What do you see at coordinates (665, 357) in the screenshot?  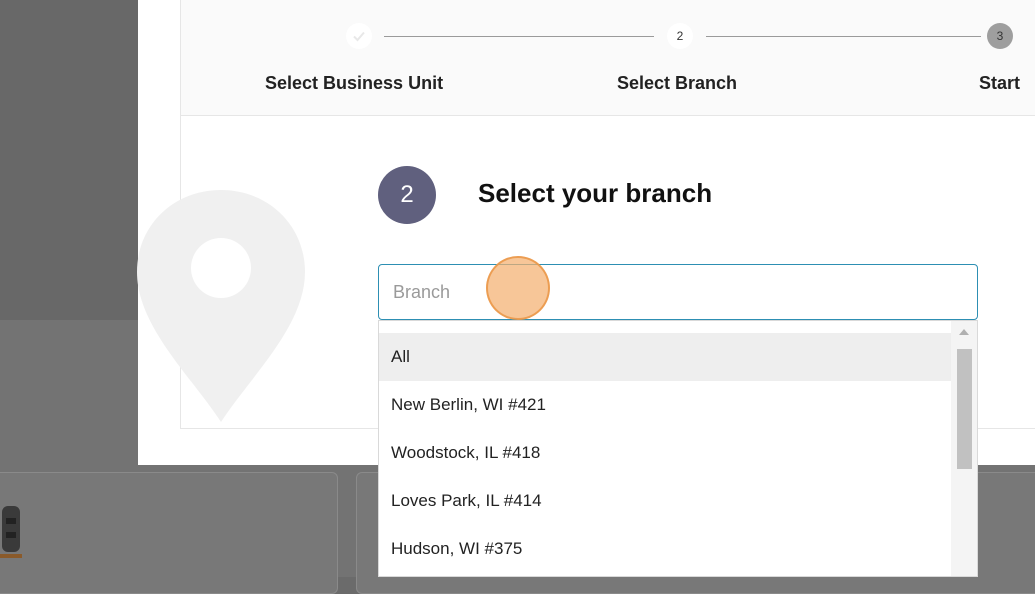 I see `branch-option-all: All` at bounding box center [665, 357].